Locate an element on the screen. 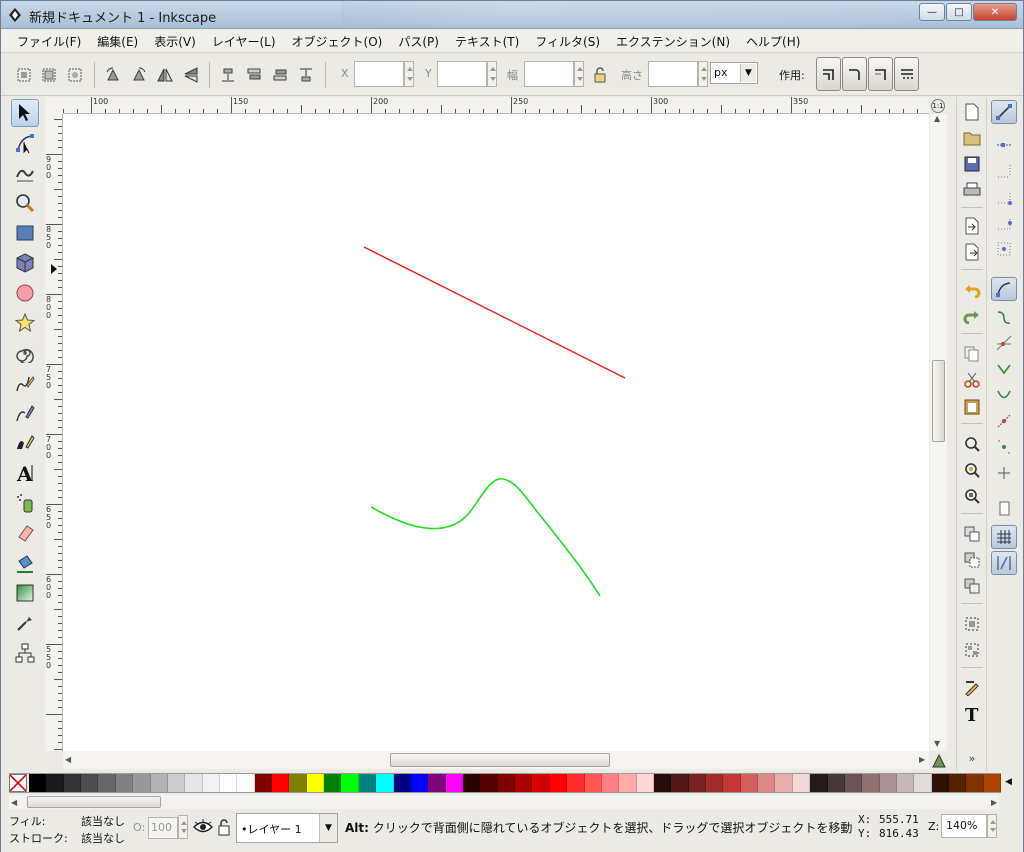 Image resolution: width=1024 pixels, height=852 pixels. export-icon is located at coordinates (972, 252).